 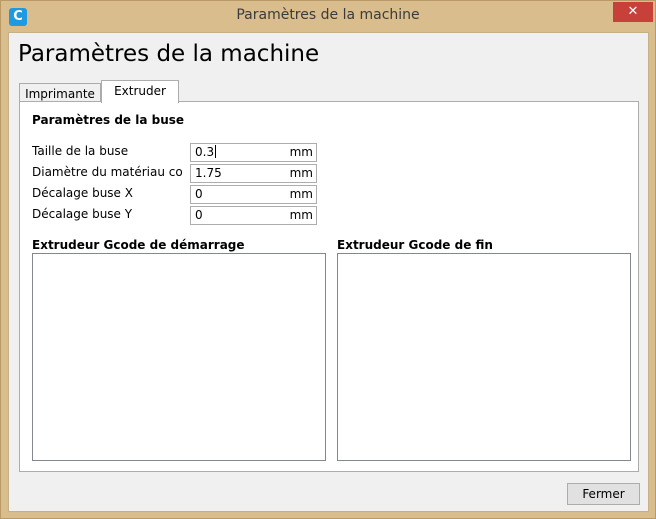 I want to click on nozzle-size-label: Taille de la buse, so click(x=80, y=151).